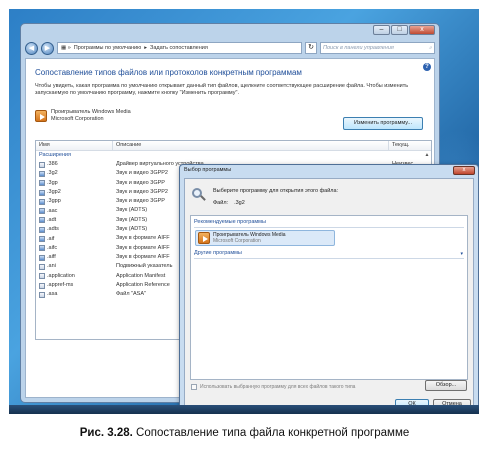 The height and width of the screenshot is (450, 489). What do you see at coordinates (199, 195) in the screenshot?
I see `magnifier-icon` at bounding box center [199, 195].